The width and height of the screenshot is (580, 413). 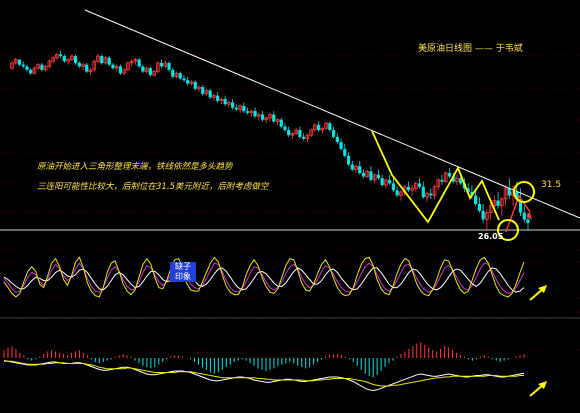 I want to click on annotation-line-1: 原油开始进入三角形整理末端，铁线依然是多头趋势, so click(x=135, y=167).